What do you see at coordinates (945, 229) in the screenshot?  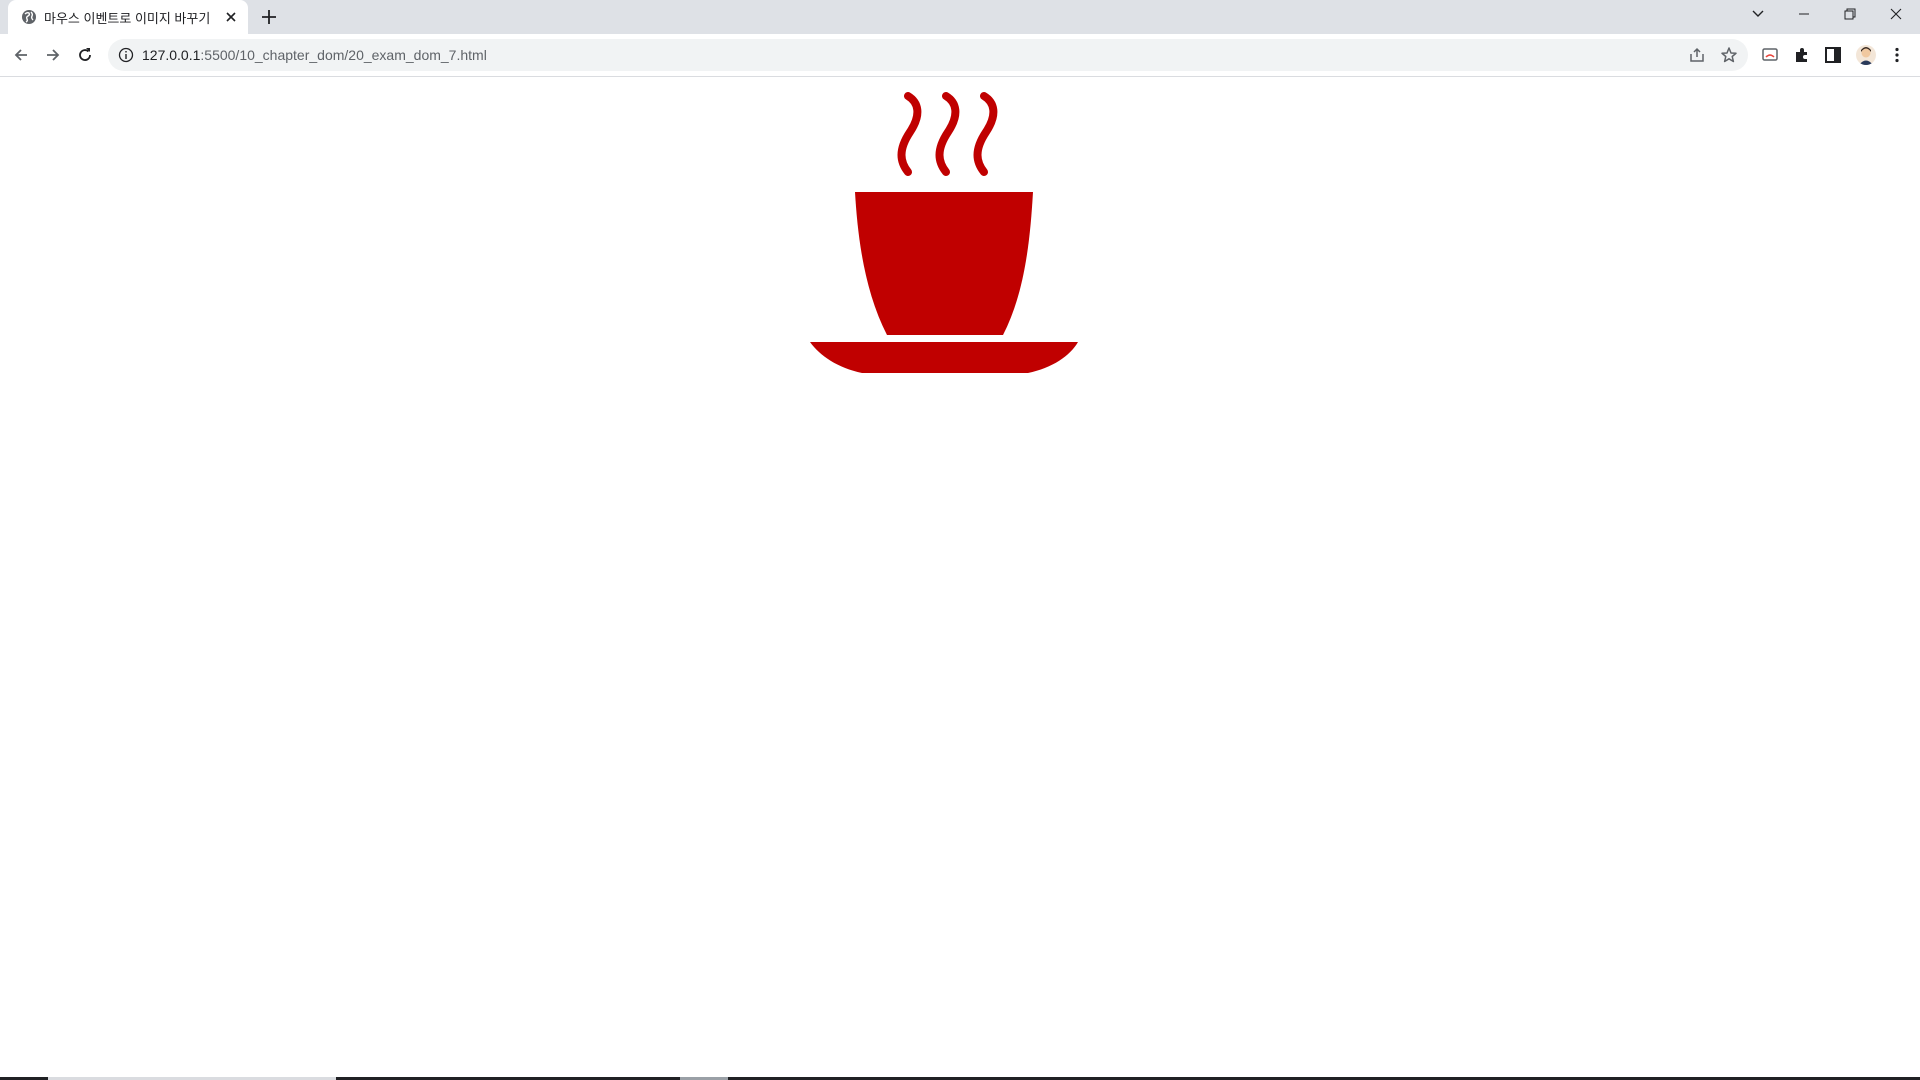 I see `coffee-cup-image` at bounding box center [945, 229].